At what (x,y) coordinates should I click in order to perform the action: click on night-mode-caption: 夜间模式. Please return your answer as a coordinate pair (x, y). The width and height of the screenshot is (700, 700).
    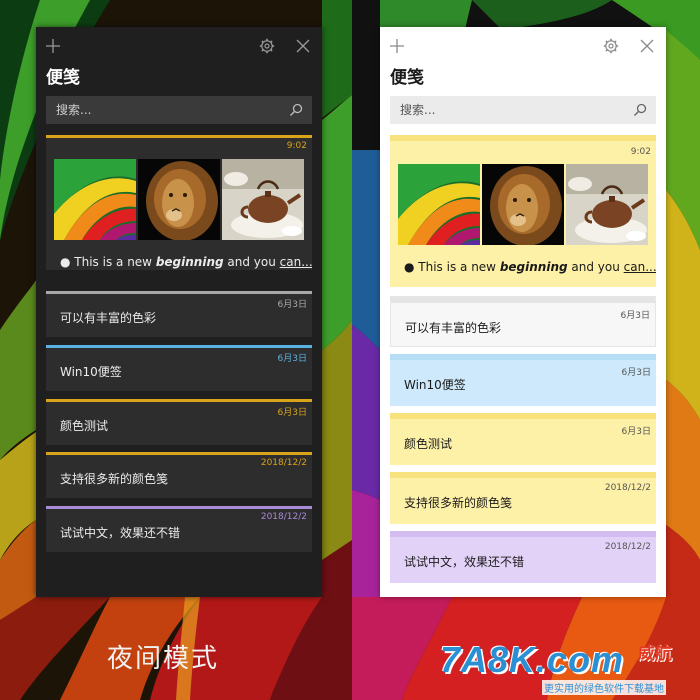
    Looking at the image, I should click on (163, 659).